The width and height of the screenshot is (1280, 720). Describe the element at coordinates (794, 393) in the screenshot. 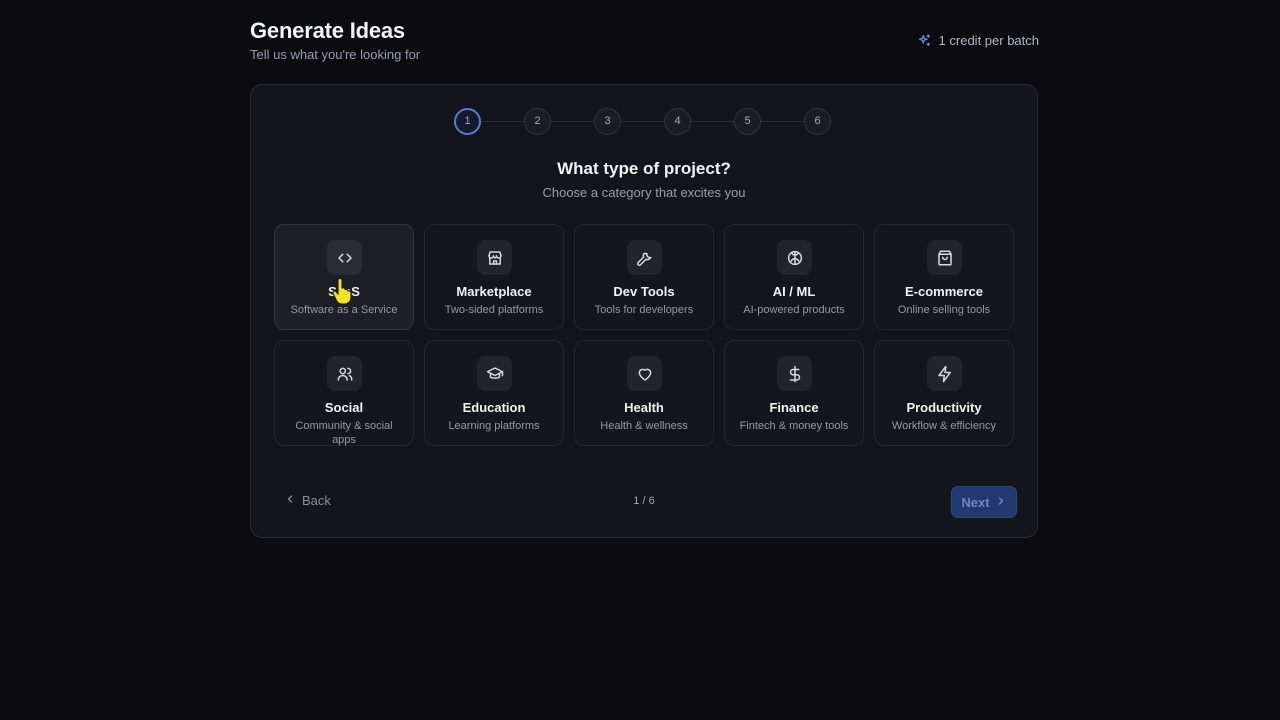

I see `category-card-finance: Finance Fintech & money tools` at that location.